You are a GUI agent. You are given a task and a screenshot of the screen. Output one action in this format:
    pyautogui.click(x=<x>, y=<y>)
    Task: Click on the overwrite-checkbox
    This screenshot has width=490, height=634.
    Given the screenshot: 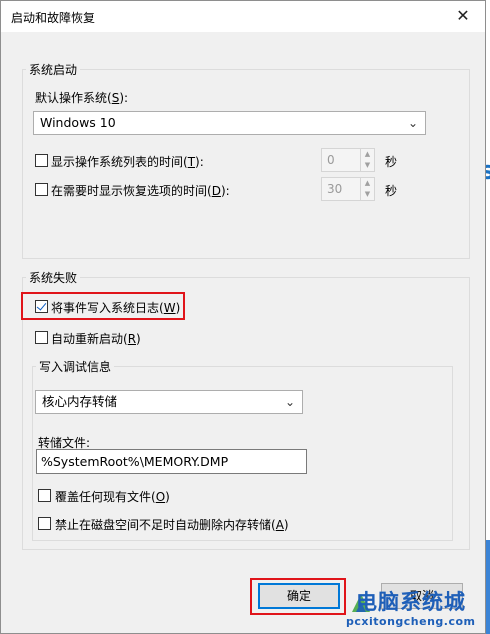 What is the action you would take?
    pyautogui.click(x=44, y=495)
    